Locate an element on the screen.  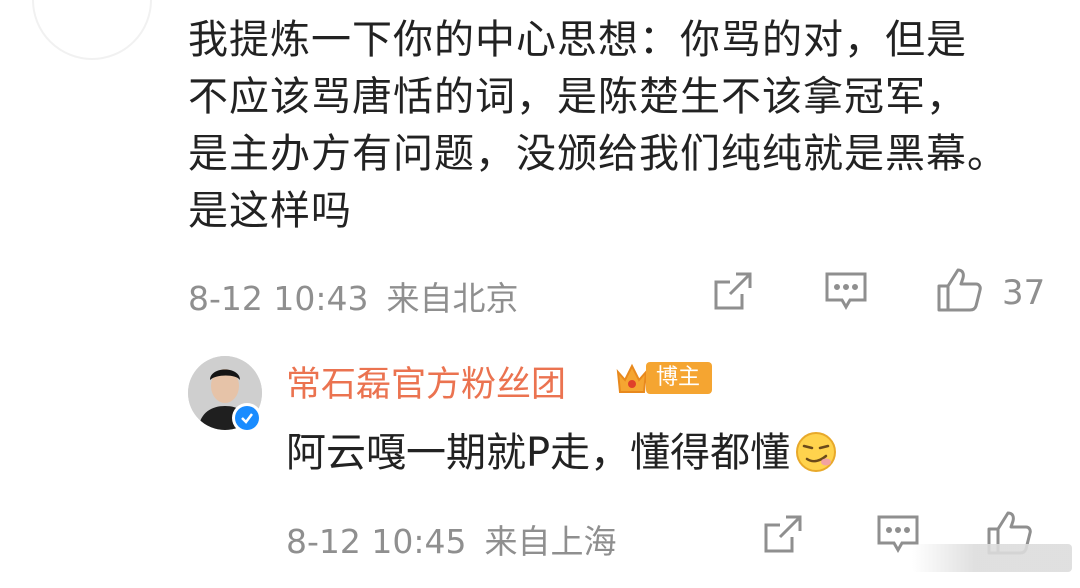
watermark is located at coordinates (992, 558).